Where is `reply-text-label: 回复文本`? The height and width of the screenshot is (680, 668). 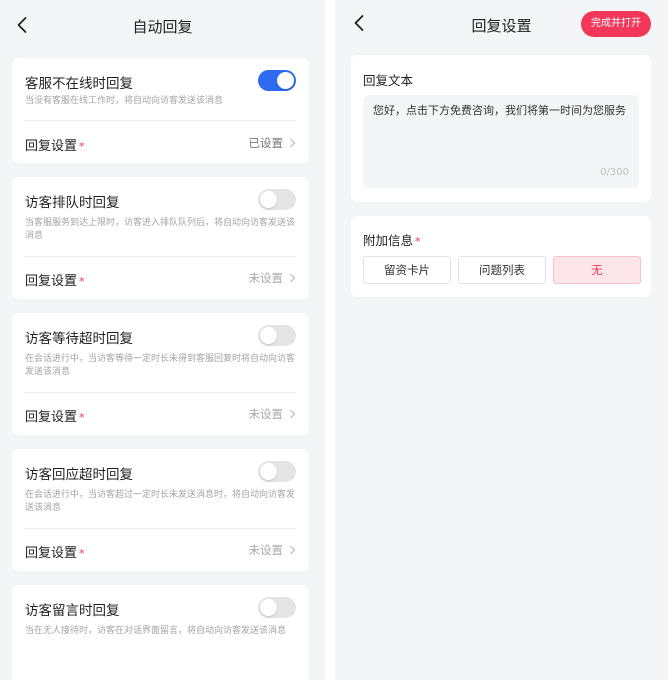 reply-text-label: 回复文本 is located at coordinates (388, 80).